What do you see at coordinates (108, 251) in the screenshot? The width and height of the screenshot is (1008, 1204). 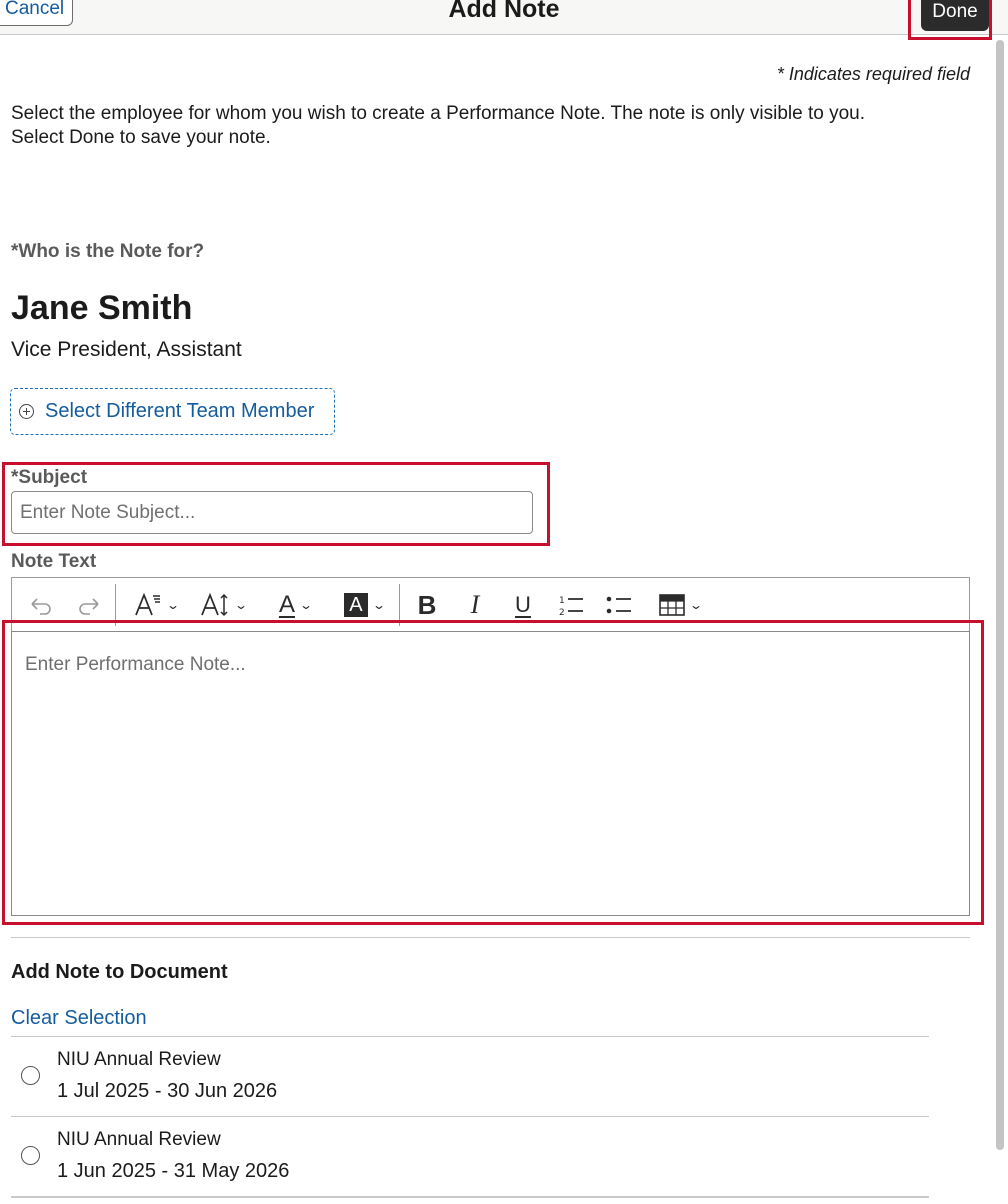 I see `who-label: *Who is the Note for?` at bounding box center [108, 251].